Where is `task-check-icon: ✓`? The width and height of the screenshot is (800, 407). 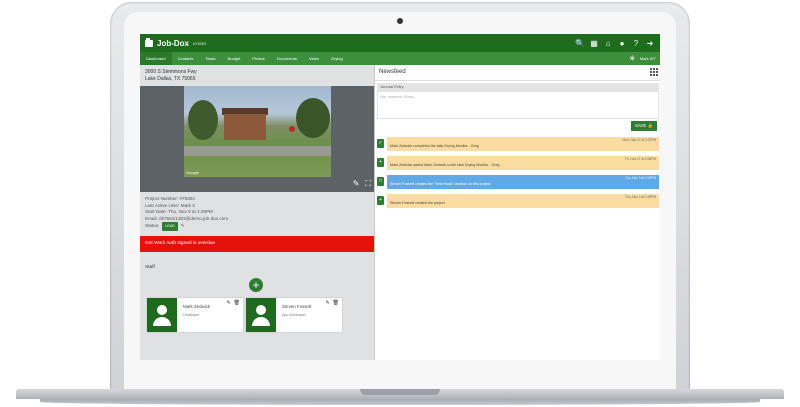 task-check-icon: ✓ is located at coordinates (380, 143).